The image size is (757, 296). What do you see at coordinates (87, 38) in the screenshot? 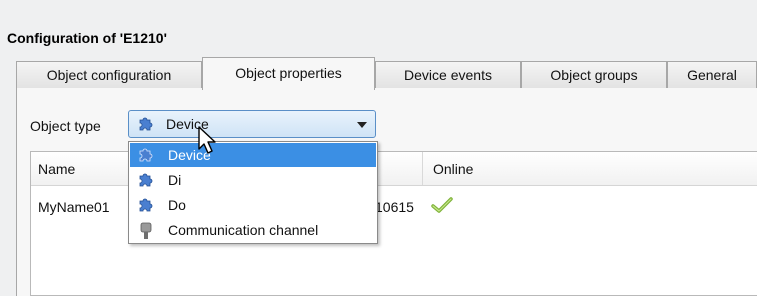
I see `window-title: Configuration of 'E1210'` at bounding box center [87, 38].